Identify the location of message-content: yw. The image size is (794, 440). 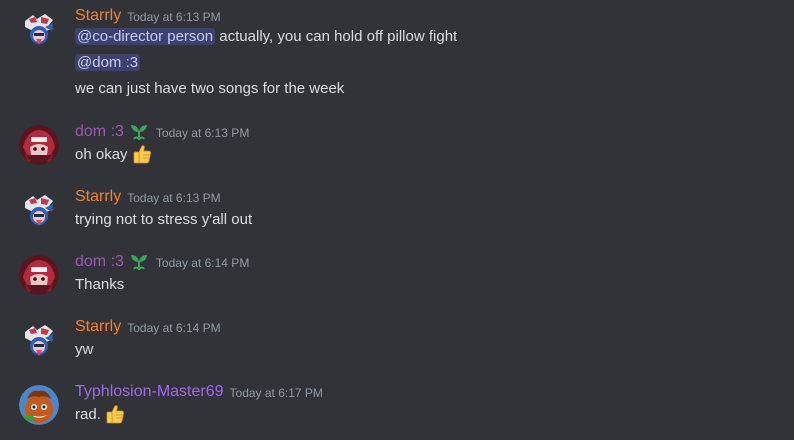
(84, 349).